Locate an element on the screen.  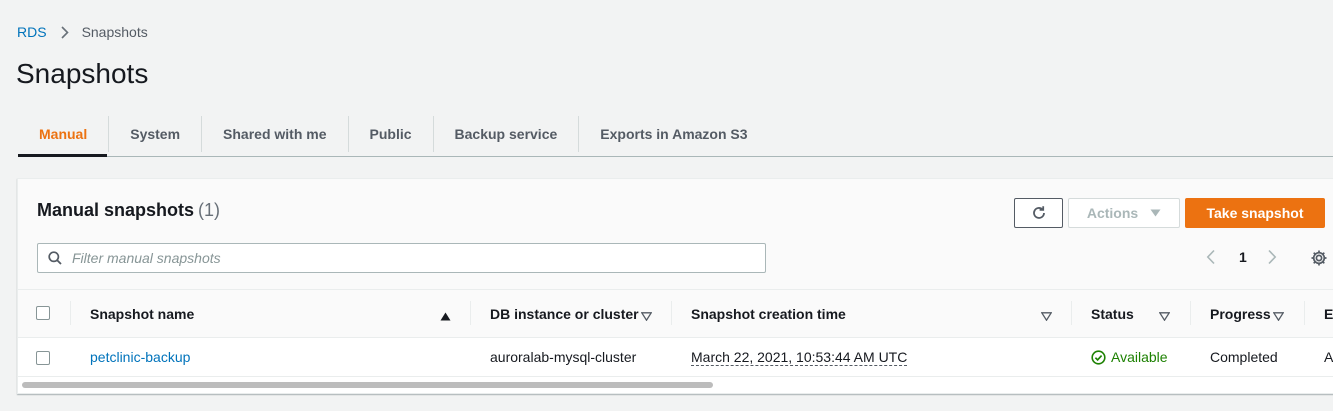
scrollbar-thumb is located at coordinates (367, 385).